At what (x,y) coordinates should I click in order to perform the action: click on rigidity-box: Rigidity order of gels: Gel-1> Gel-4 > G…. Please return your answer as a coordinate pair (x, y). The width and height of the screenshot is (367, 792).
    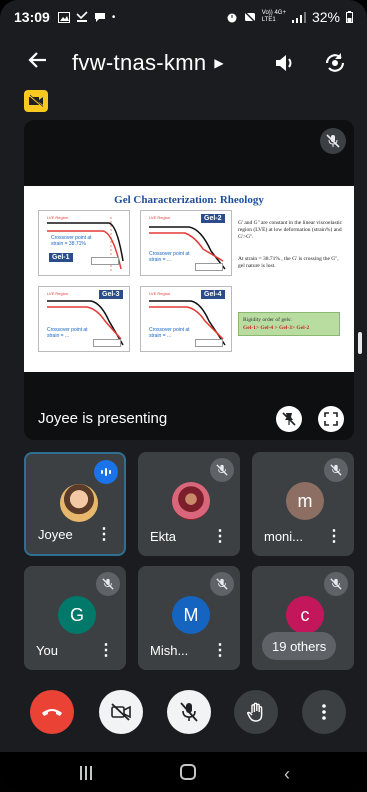
    Looking at the image, I should click on (289, 324).